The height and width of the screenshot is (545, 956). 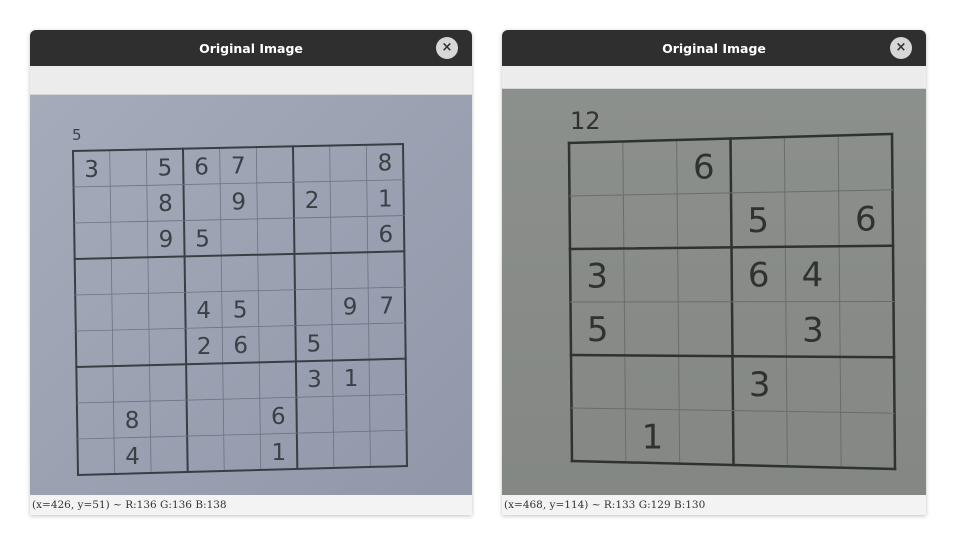 I want to click on pixel-info-status: (x=468, y=114) ~ R:133 G:129 B:130, so click(x=714, y=505).